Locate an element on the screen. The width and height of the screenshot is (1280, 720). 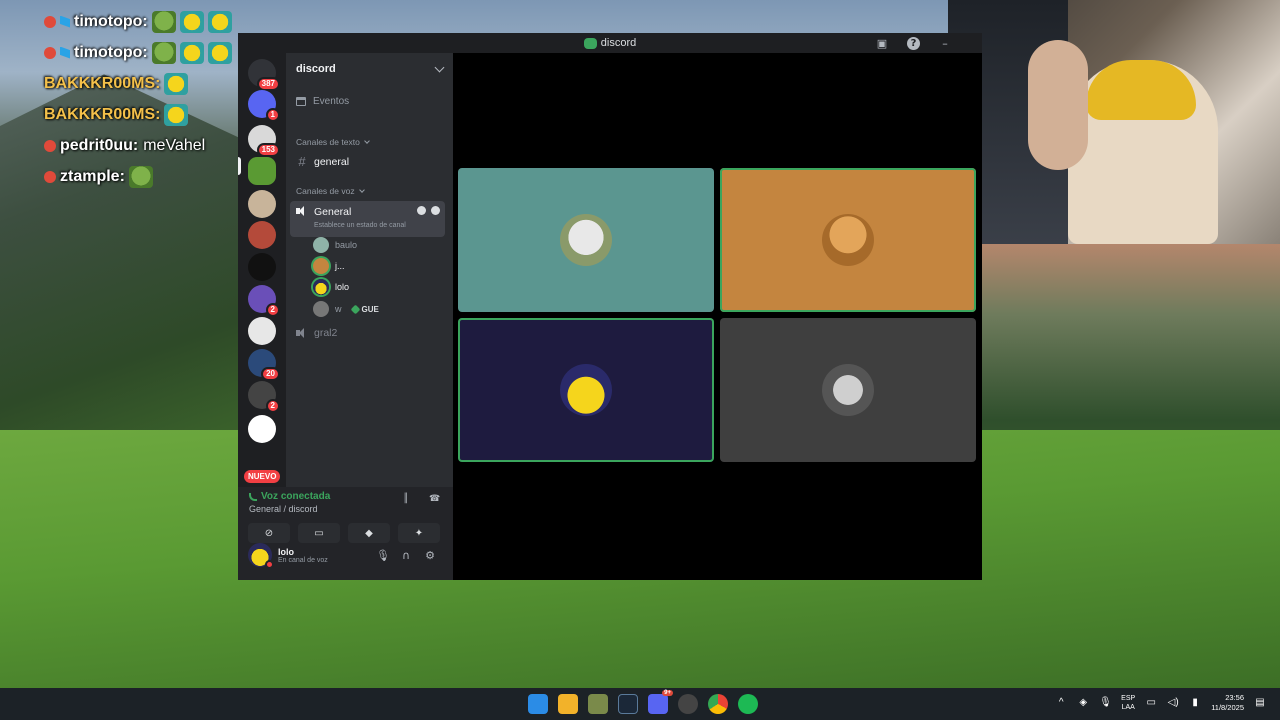
app-icon is located at coordinates (598, 704).